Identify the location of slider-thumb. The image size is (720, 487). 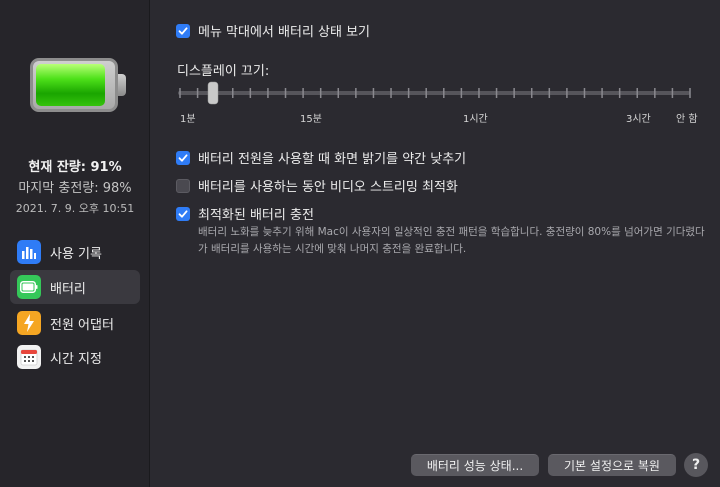
(213, 93).